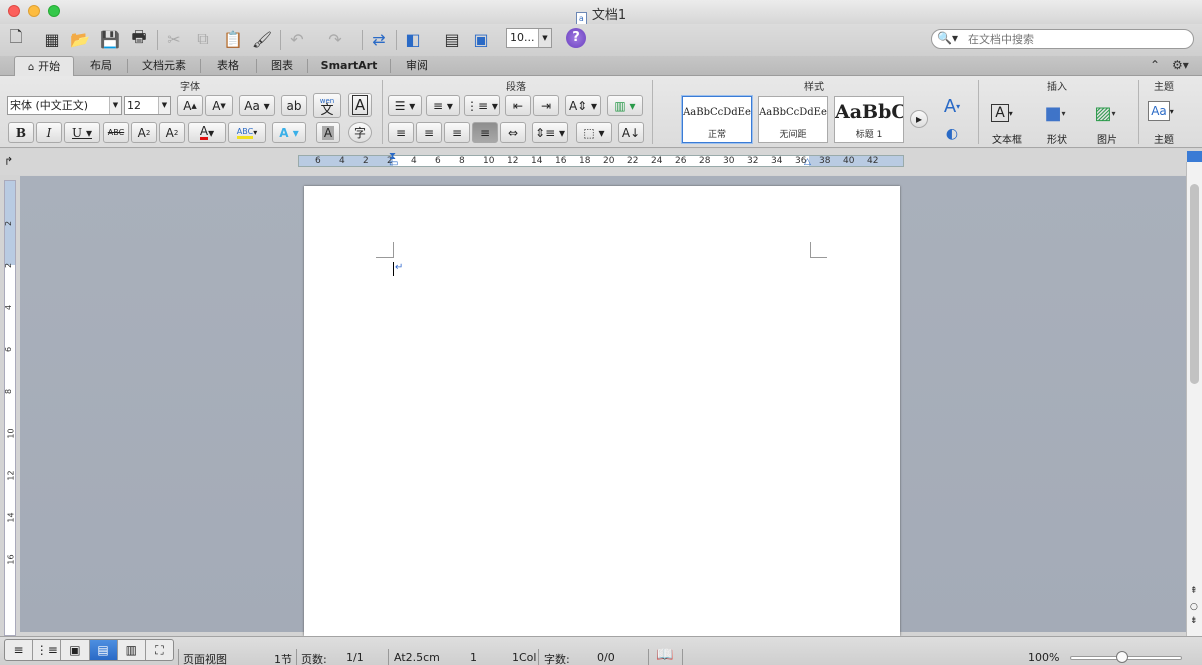  I want to click on italic-button: I, so click(49, 132).